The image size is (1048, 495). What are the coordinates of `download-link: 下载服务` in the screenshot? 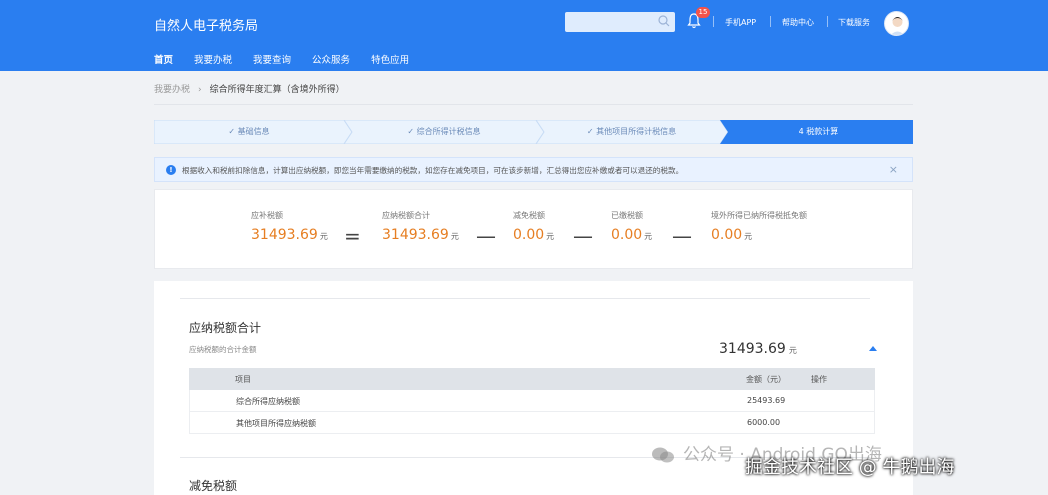 It's located at (854, 22).